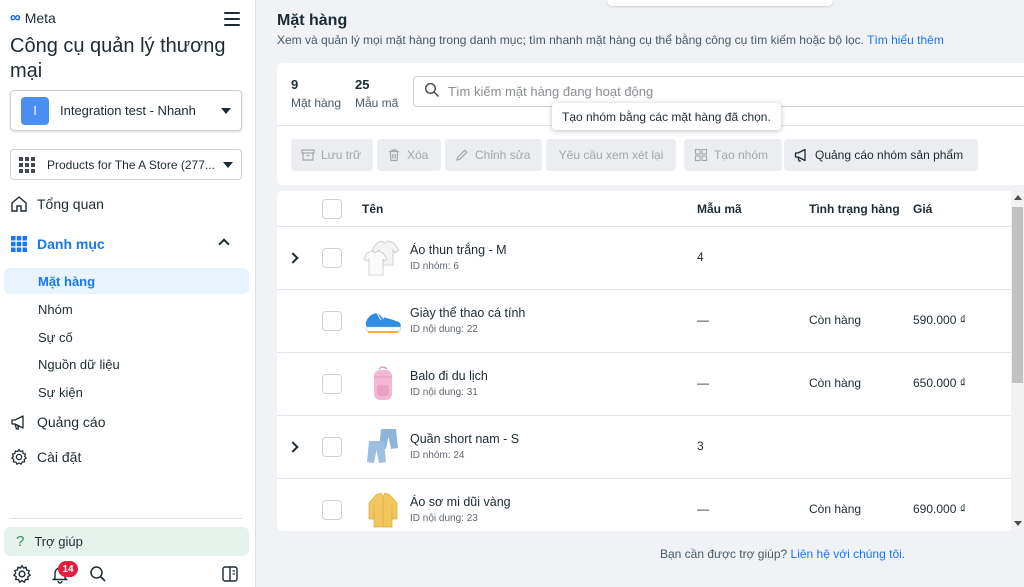 This screenshot has width=1024, height=587. Describe the element at coordinates (719, 209) in the screenshot. I see `column-header-variants: Mẫu mã` at that location.